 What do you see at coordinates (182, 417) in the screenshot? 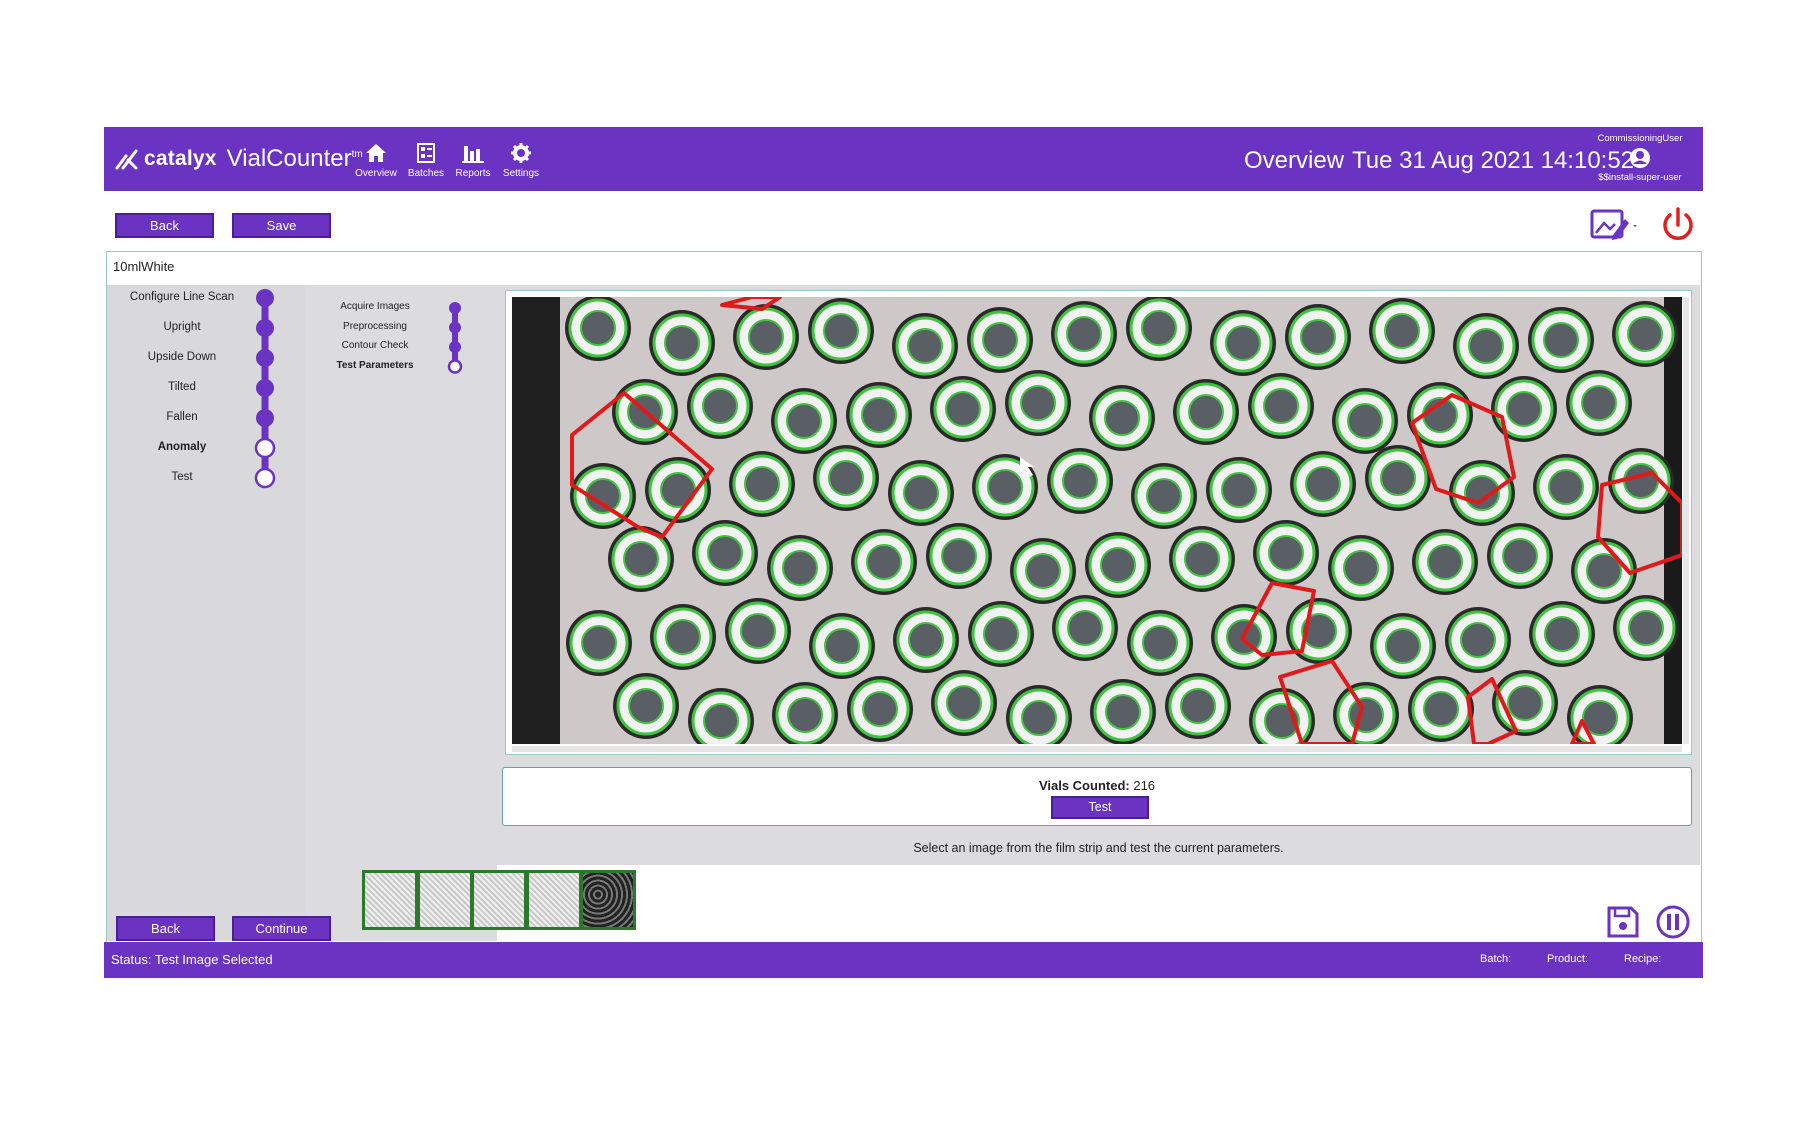
I see `step-label-4: Fallen` at bounding box center [182, 417].